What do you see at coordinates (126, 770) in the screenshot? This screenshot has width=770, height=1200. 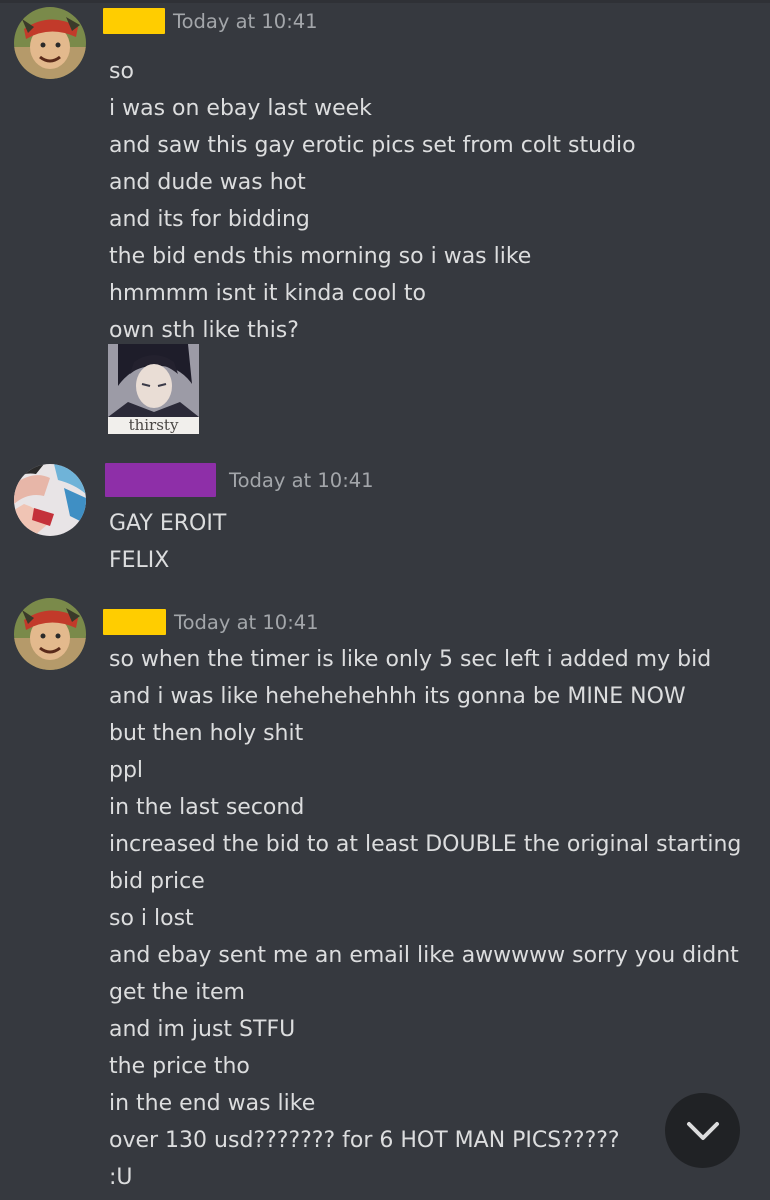 I see `message-line: ppl` at bounding box center [126, 770].